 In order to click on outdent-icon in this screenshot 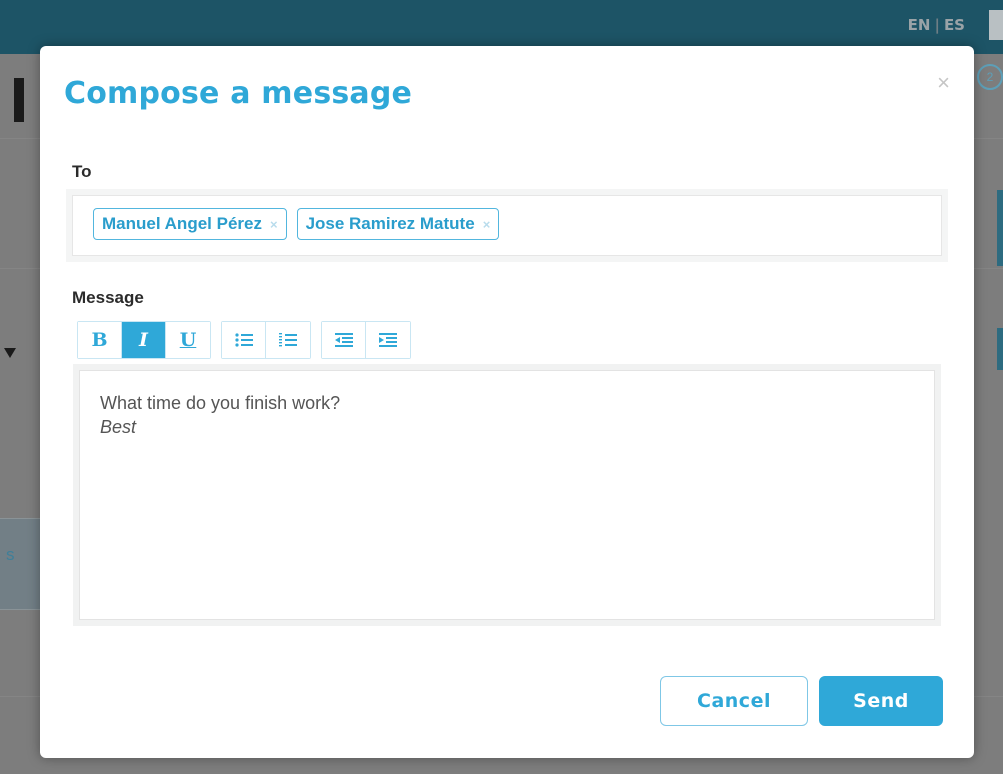, I will do `click(343, 340)`.